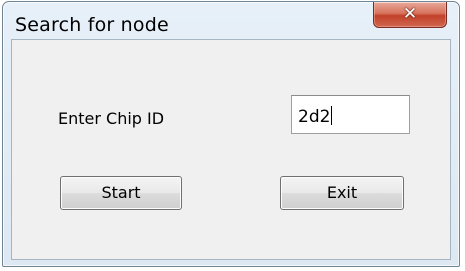 The width and height of the screenshot is (465, 271). I want to click on close-icon: ✕, so click(410, 14).